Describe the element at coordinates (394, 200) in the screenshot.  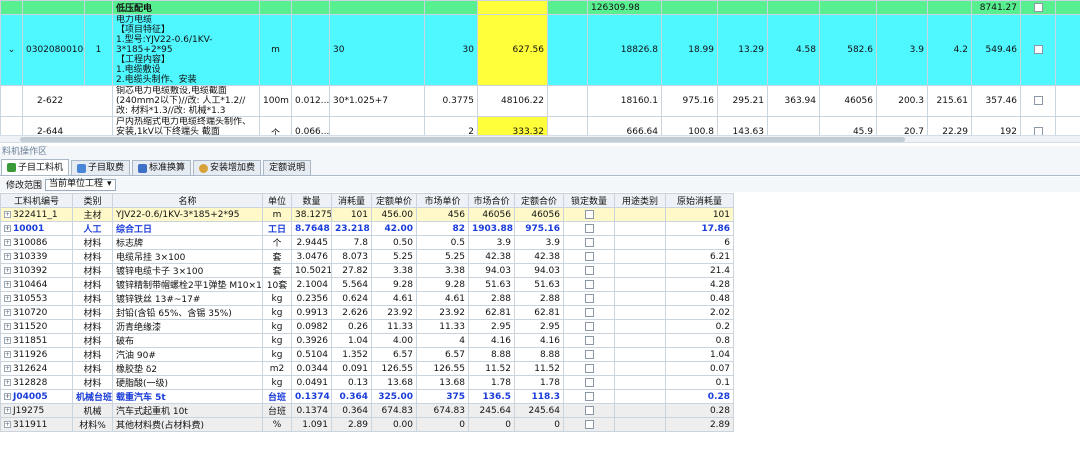
I see `col-quota-price: 定额单价` at that location.